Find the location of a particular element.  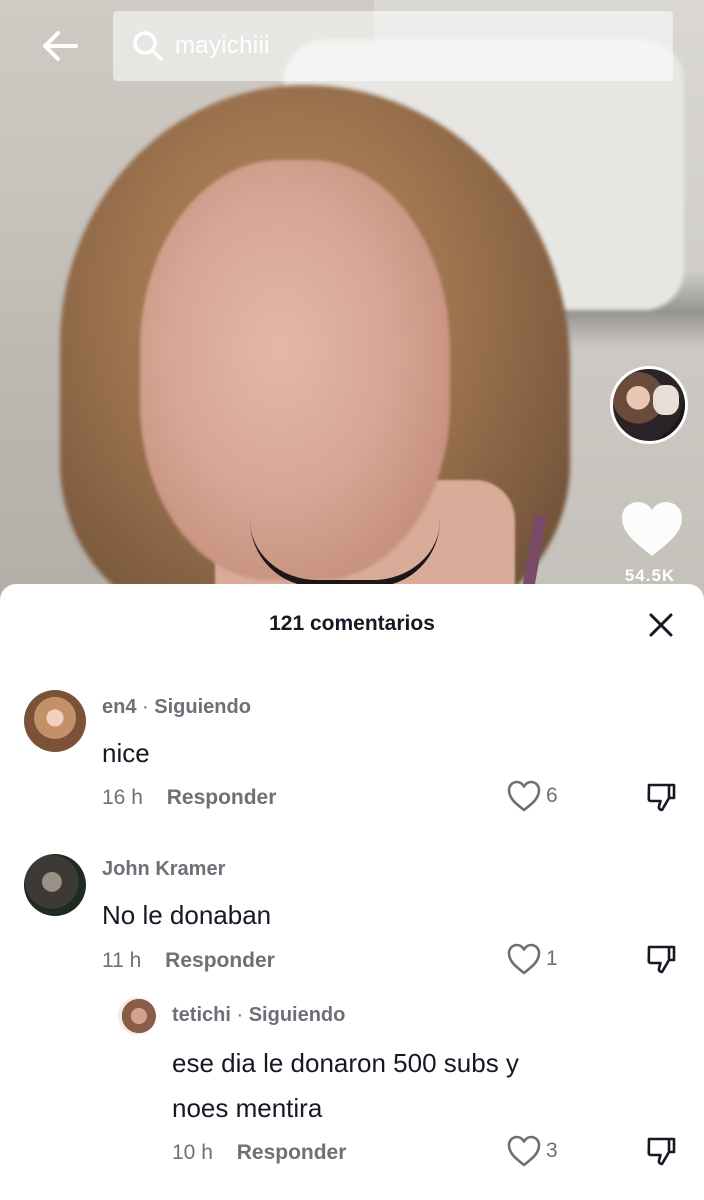

comment-text-line2: noes mentira is located at coordinates (247, 1108).